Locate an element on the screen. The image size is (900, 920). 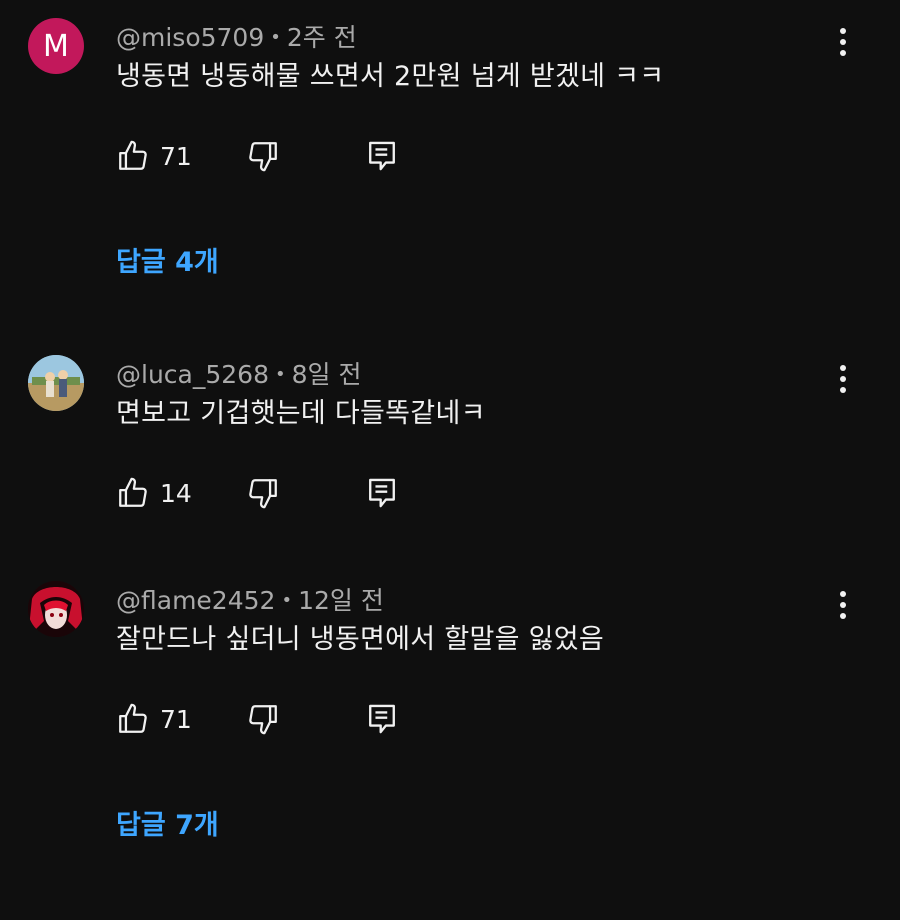
comment-time: 8일 전 is located at coordinates (327, 374).